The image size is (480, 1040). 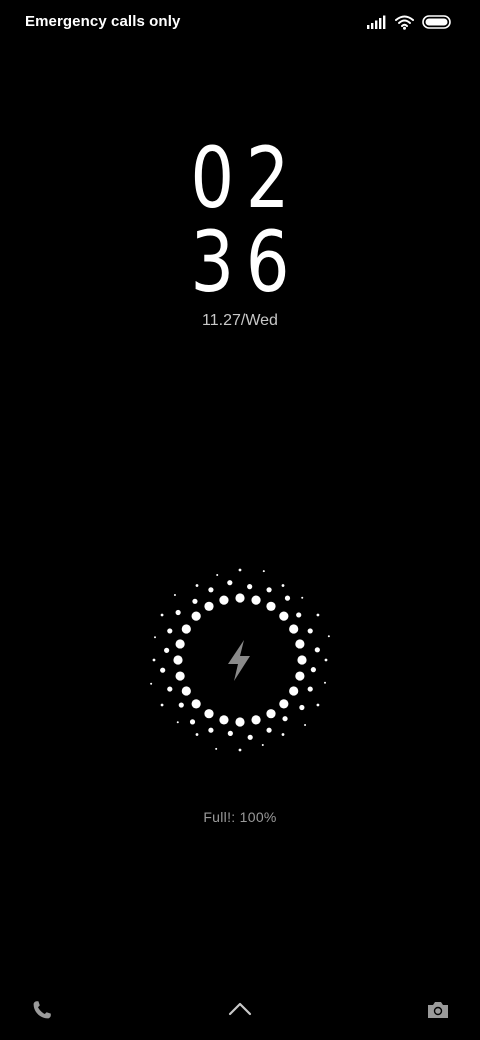 I want to click on phone-icon, so click(x=42, y=1010).